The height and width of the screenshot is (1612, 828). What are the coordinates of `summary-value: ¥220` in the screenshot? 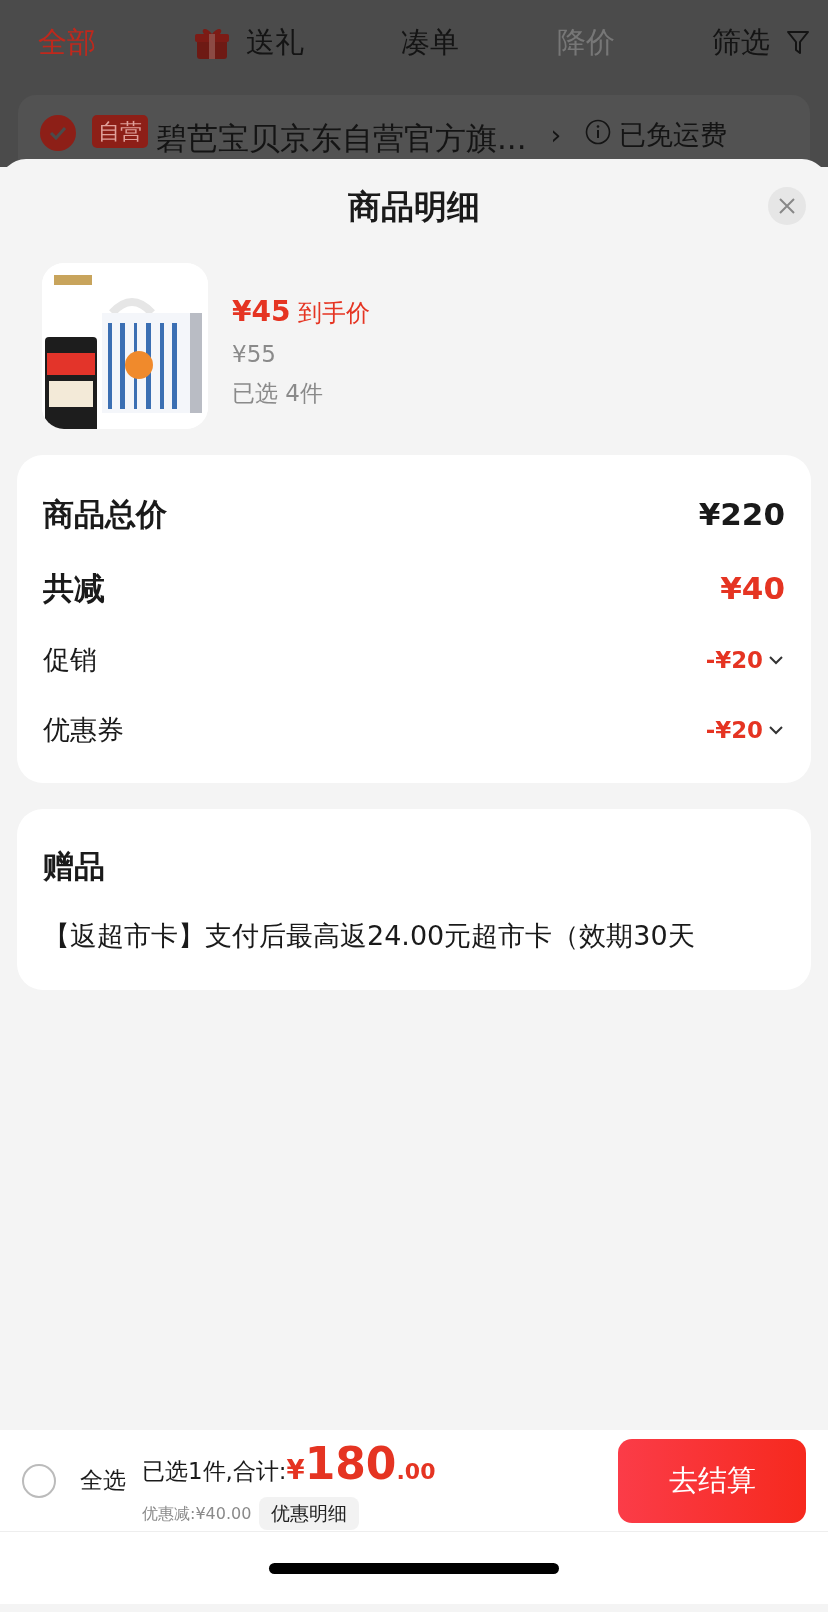 It's located at (741, 514).